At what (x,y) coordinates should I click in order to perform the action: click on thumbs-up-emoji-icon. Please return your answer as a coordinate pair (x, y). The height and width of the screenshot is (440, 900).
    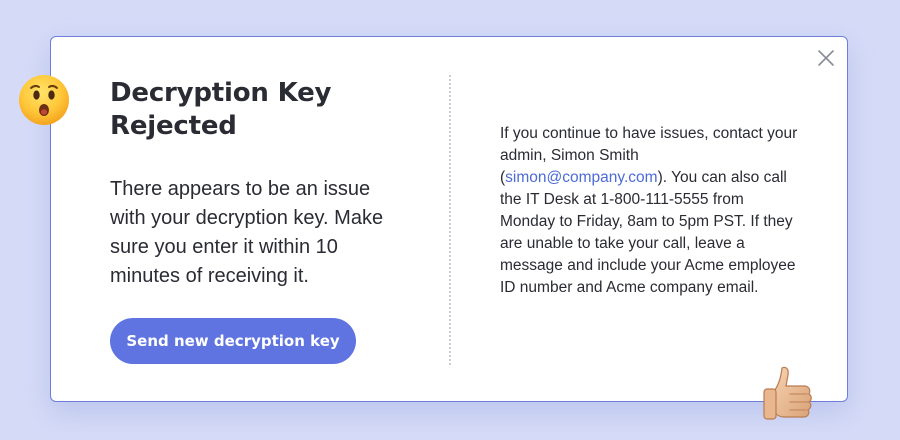
    Looking at the image, I should click on (787, 393).